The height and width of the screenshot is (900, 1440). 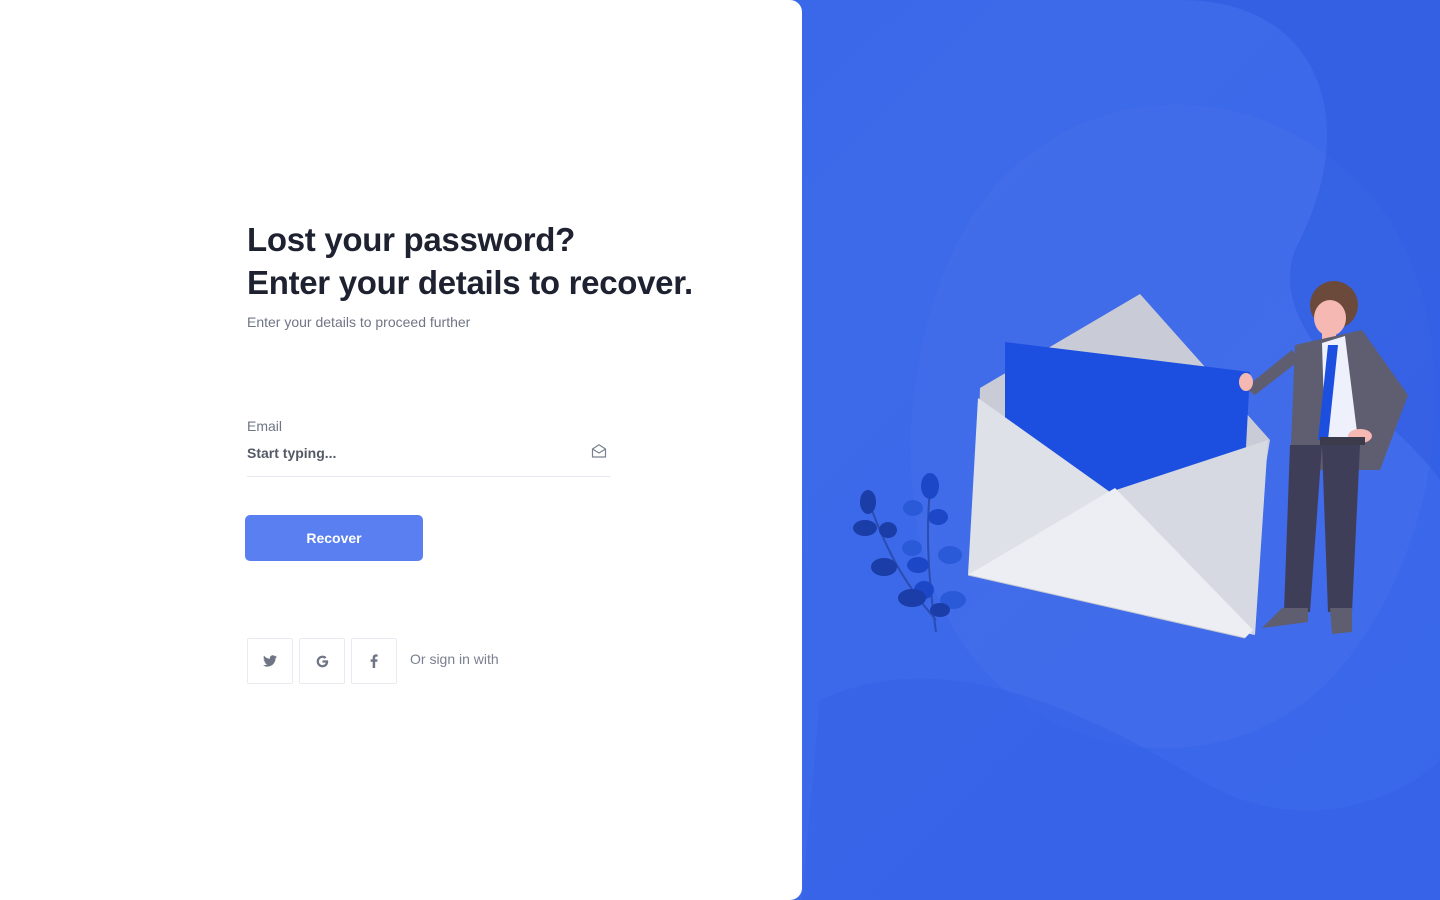 I want to click on recover-button: Recover, so click(x=334, y=538).